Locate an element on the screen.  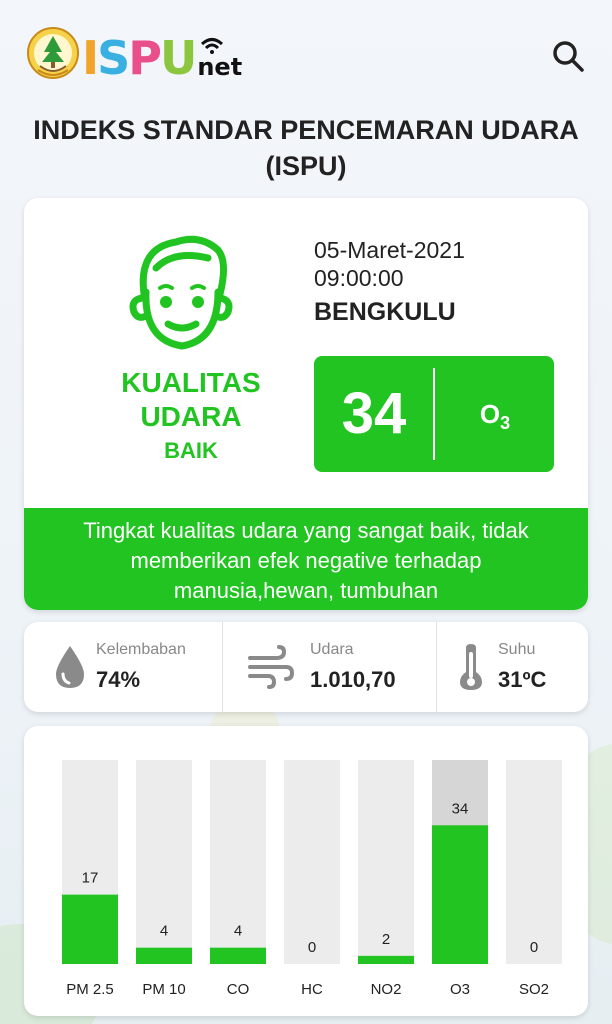
air-pressure-metric: Udara 1.010,70 is located at coordinates (329, 667).